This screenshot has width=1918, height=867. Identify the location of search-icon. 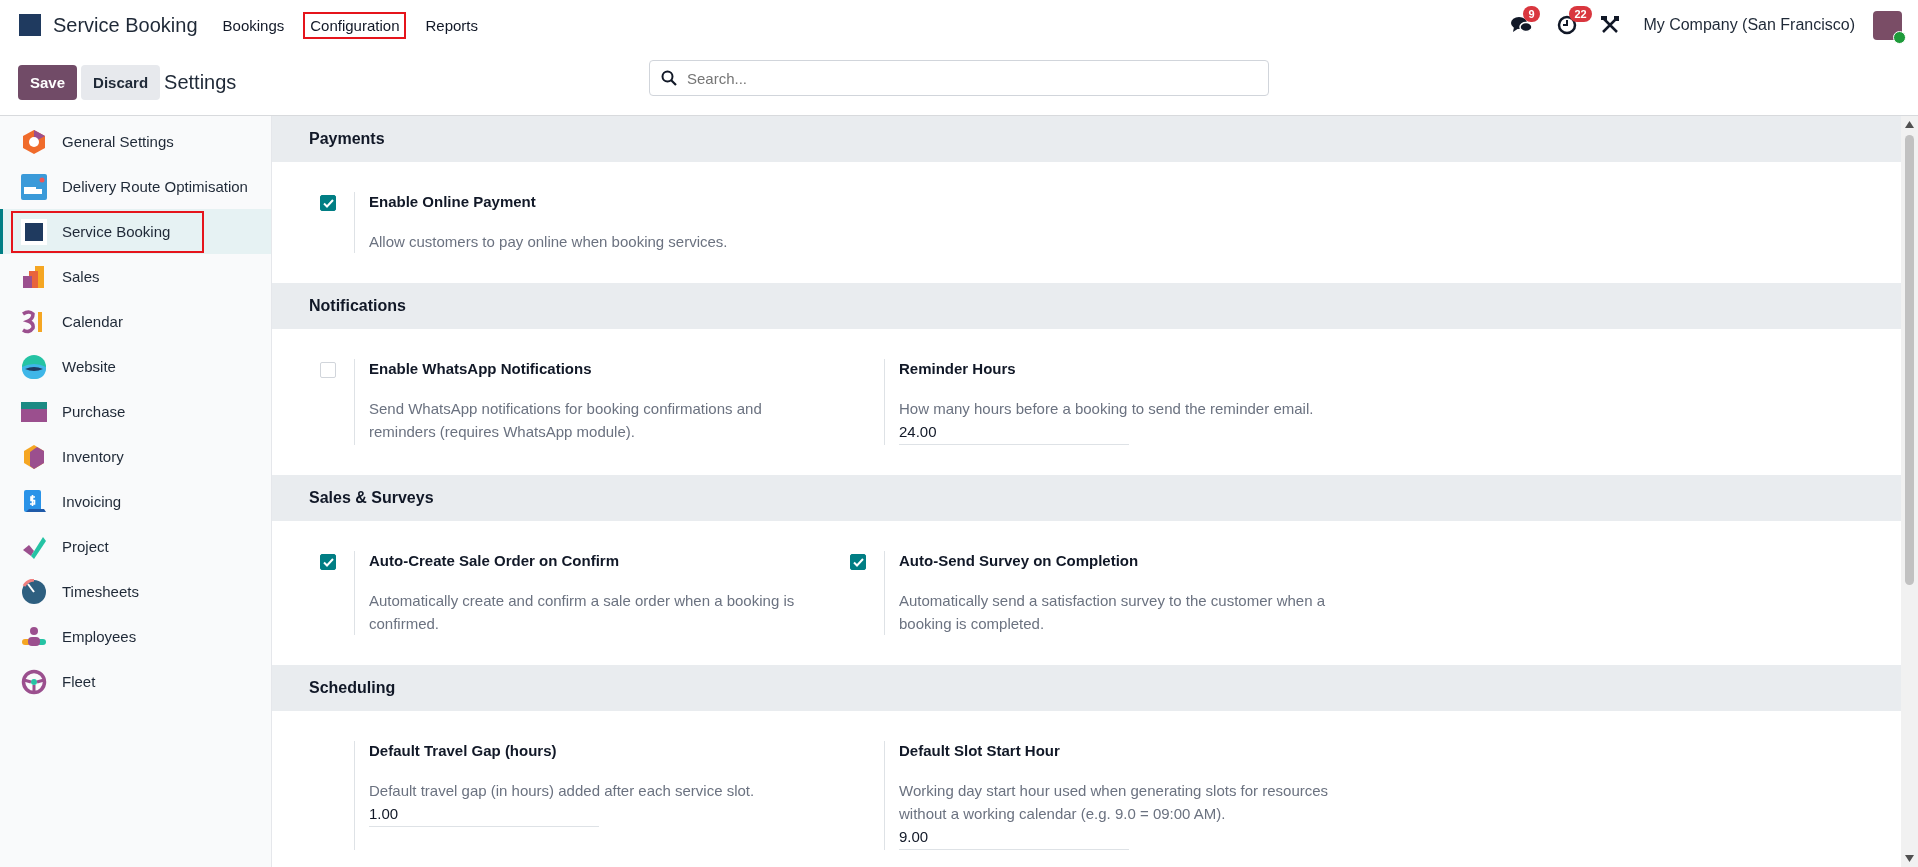
(669, 78).